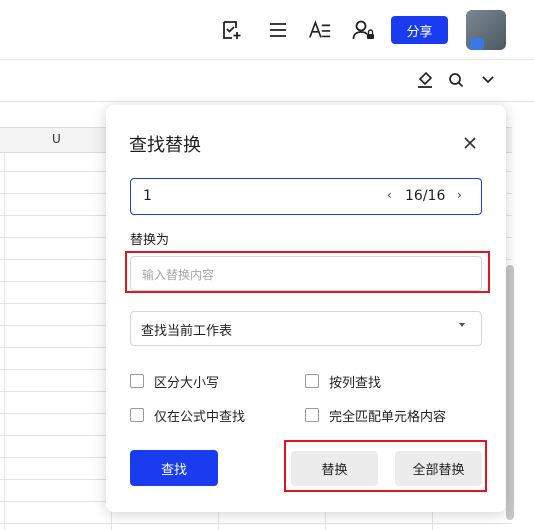  What do you see at coordinates (56, 139) in the screenshot?
I see `column-header-u: U` at bounding box center [56, 139].